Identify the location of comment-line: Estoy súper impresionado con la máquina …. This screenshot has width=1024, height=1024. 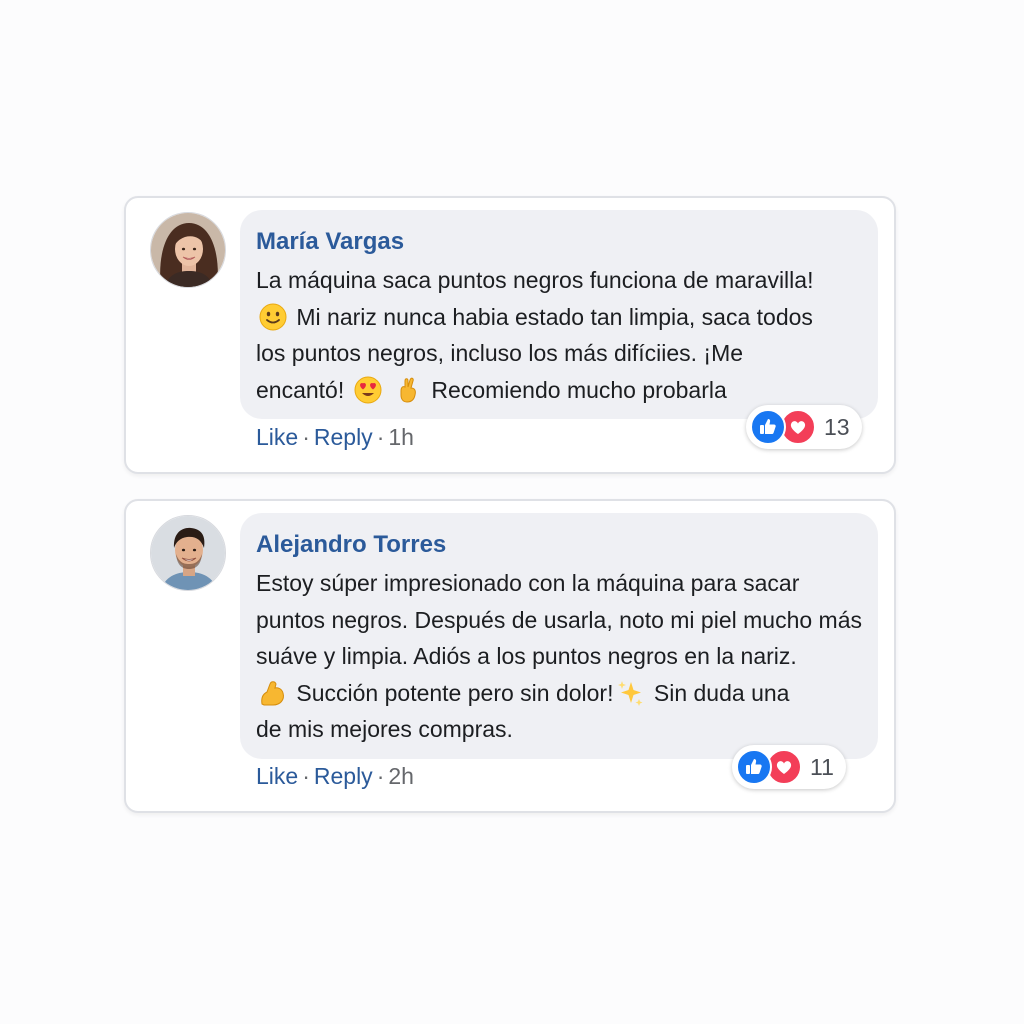
(562, 583).